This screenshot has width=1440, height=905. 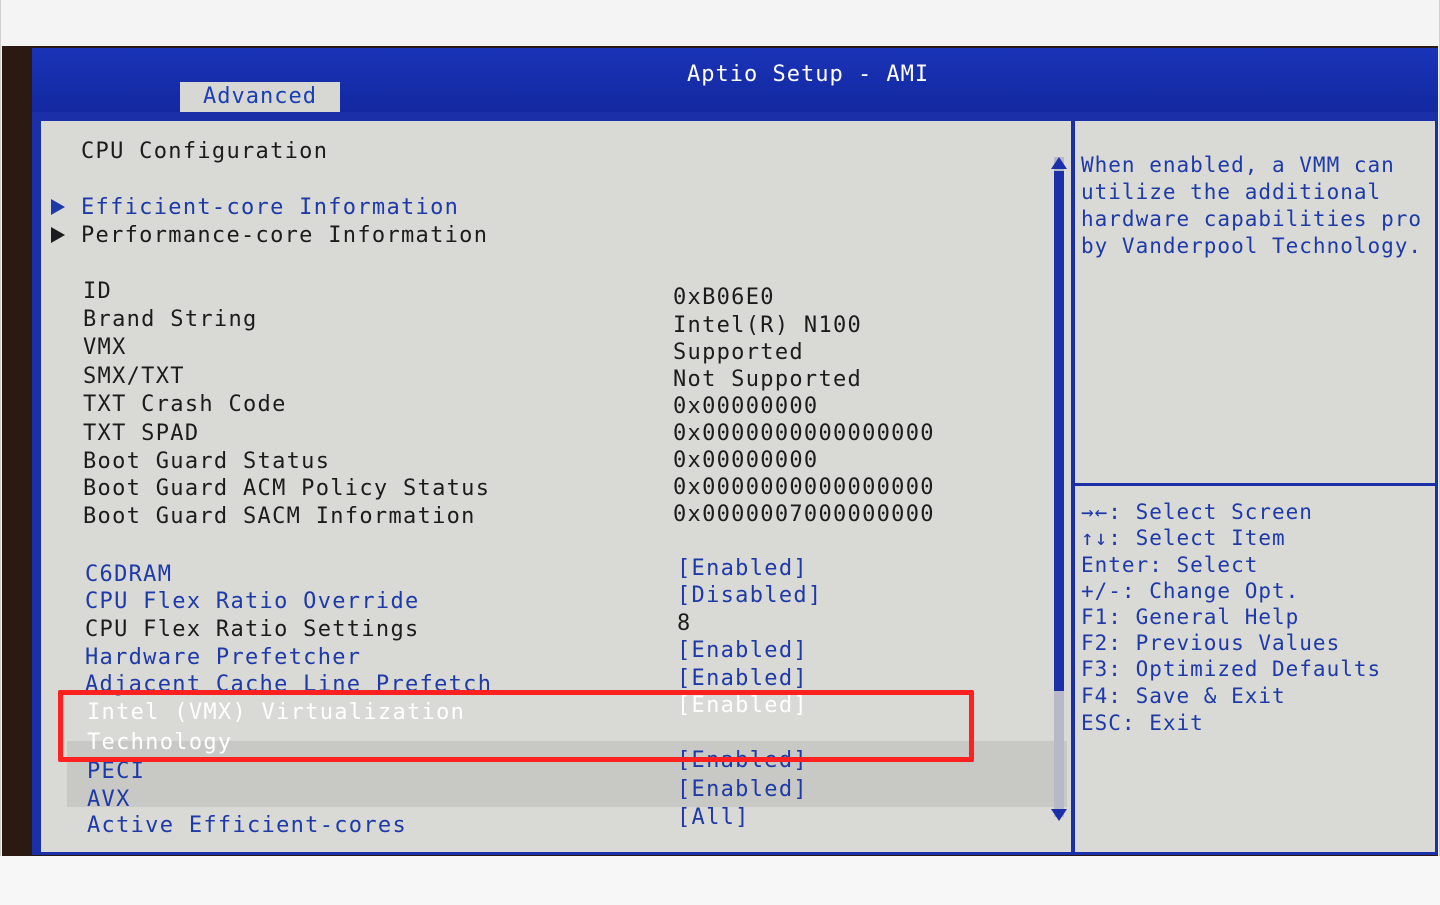 What do you see at coordinates (804, 433) in the screenshot?
I see `info-value-txt-spad: 0x0000000000000000` at bounding box center [804, 433].